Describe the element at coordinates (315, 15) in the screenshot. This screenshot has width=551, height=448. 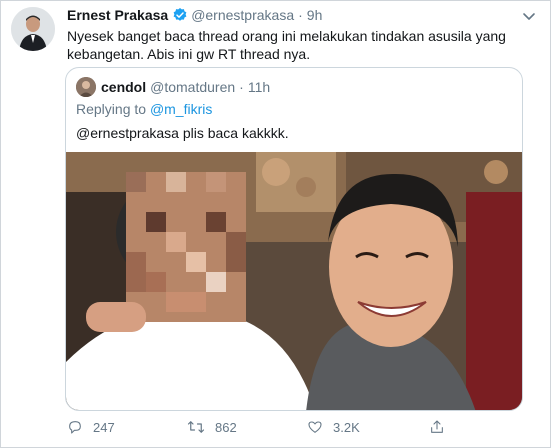
I see `tweet-time: 9h` at that location.